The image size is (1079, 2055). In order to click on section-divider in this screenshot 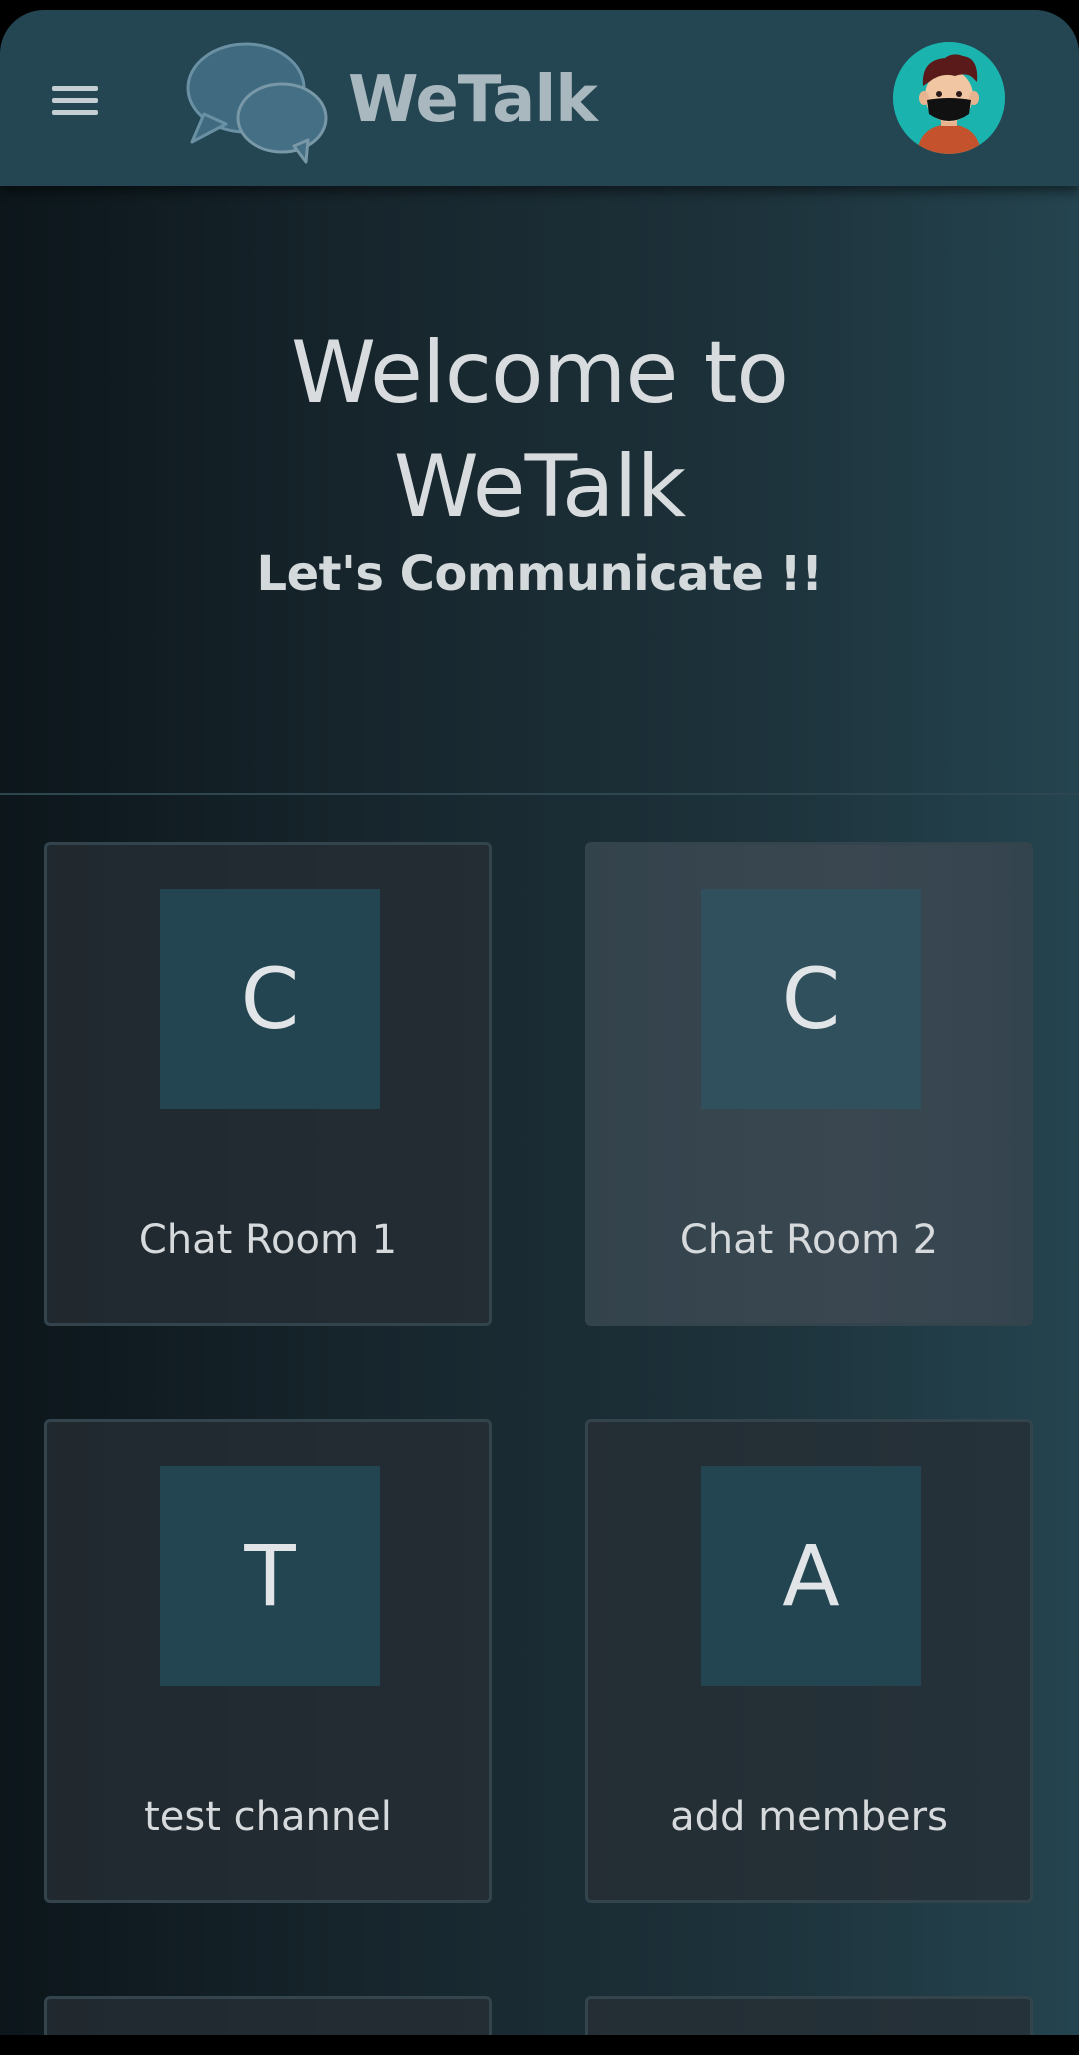, I will do `click(539, 794)`.